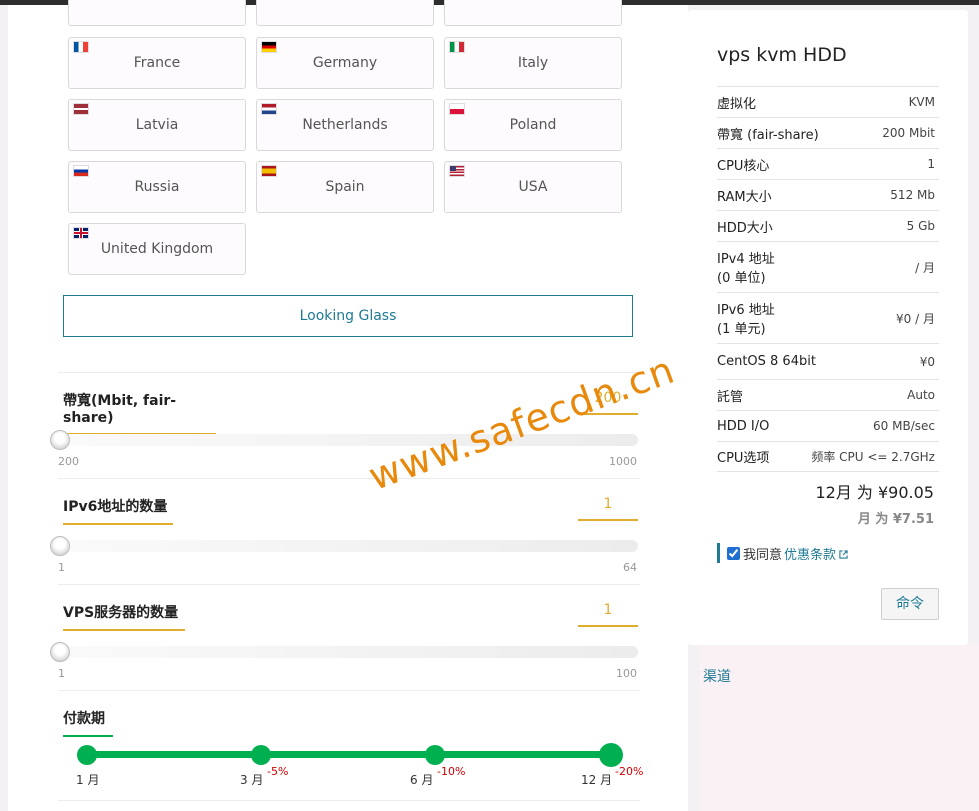 The image size is (979, 811). I want to click on spec-key: CentOS 8 64bit, so click(766, 361).